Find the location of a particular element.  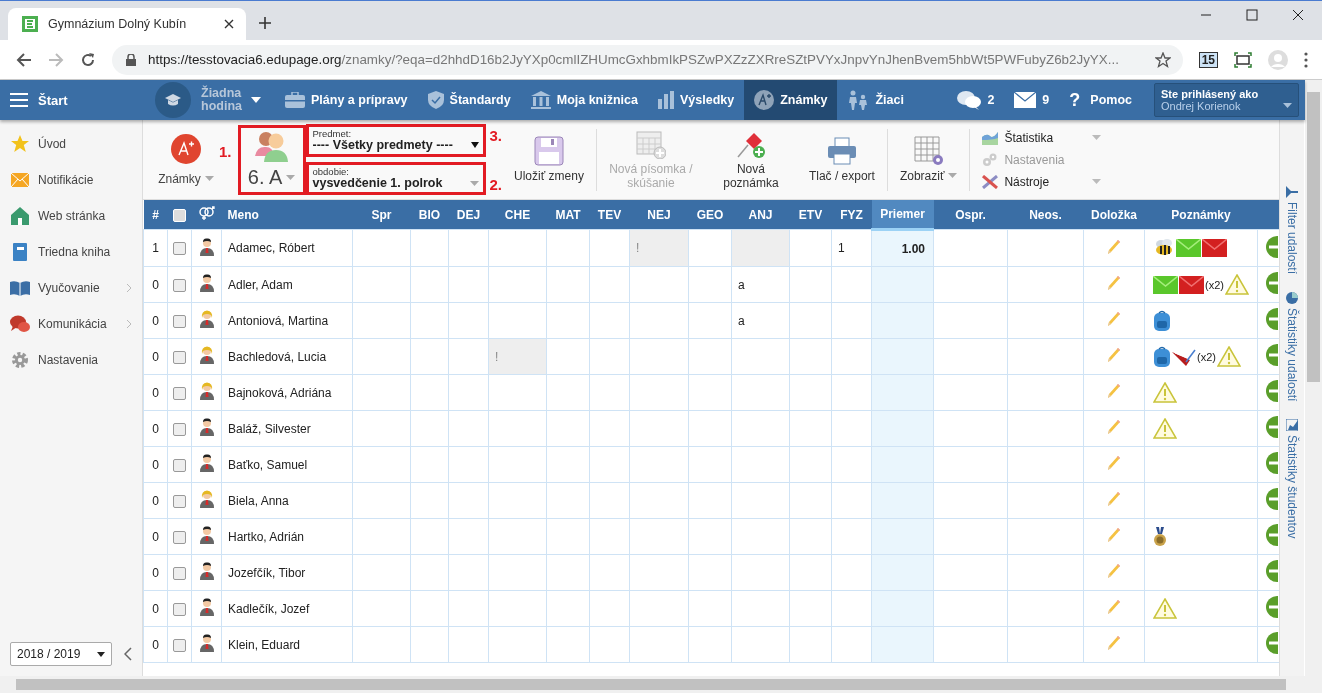

view-menu-button: Zobraziť is located at coordinates (928, 159).